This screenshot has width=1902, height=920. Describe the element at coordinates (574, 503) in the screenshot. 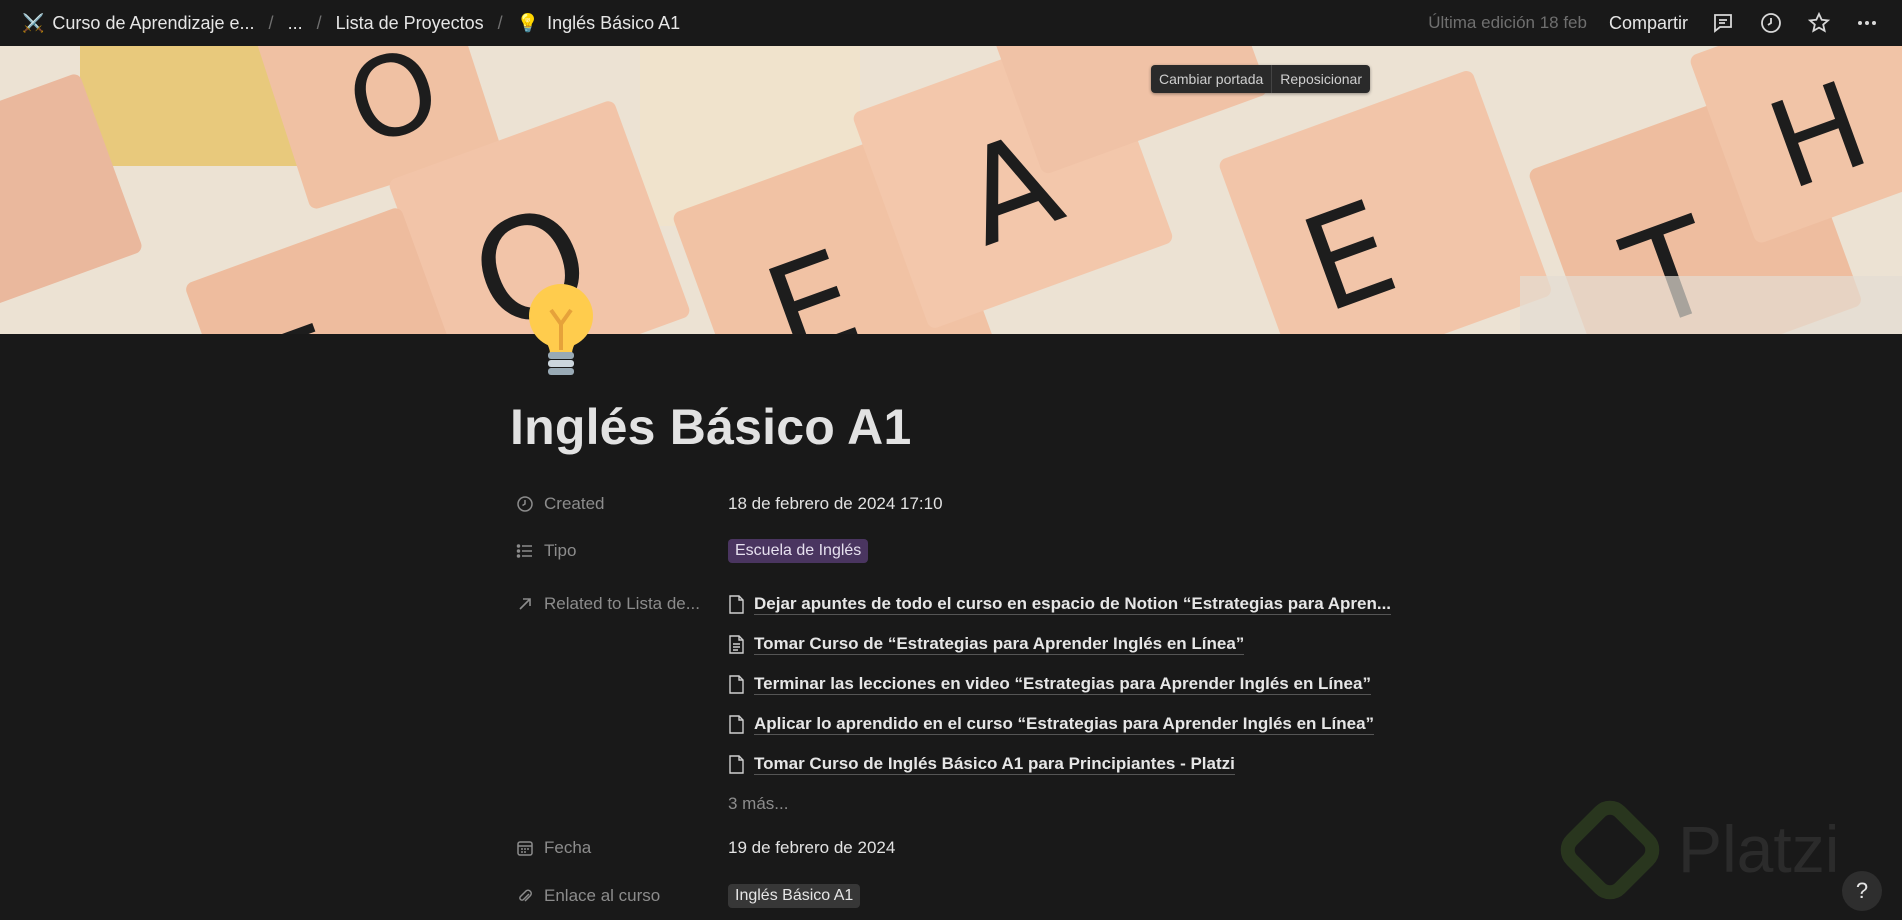

I see `property-label: Created` at that location.